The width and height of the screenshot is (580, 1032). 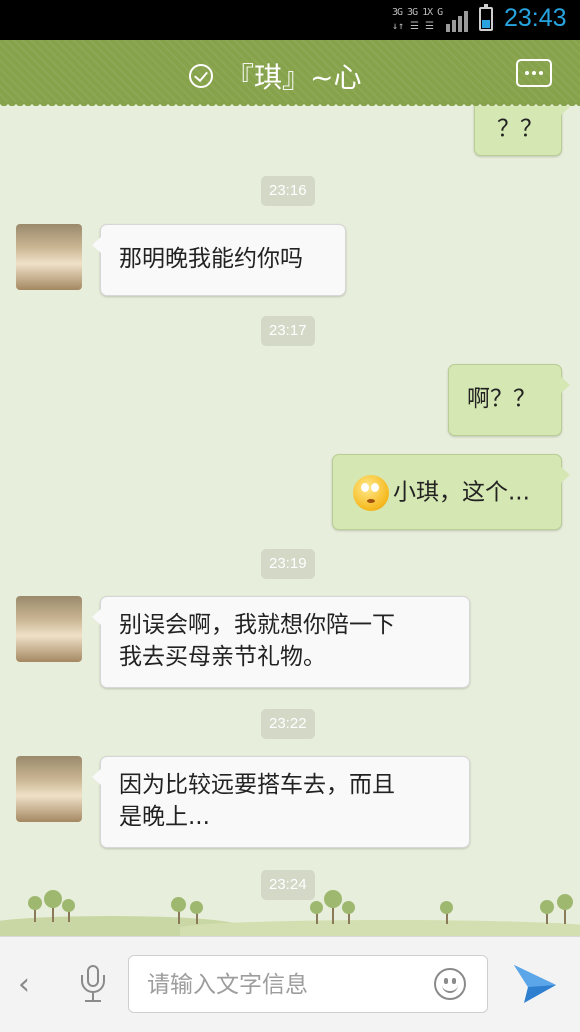 What do you see at coordinates (288, 724) in the screenshot?
I see `timestamp: 23:22` at bounding box center [288, 724].